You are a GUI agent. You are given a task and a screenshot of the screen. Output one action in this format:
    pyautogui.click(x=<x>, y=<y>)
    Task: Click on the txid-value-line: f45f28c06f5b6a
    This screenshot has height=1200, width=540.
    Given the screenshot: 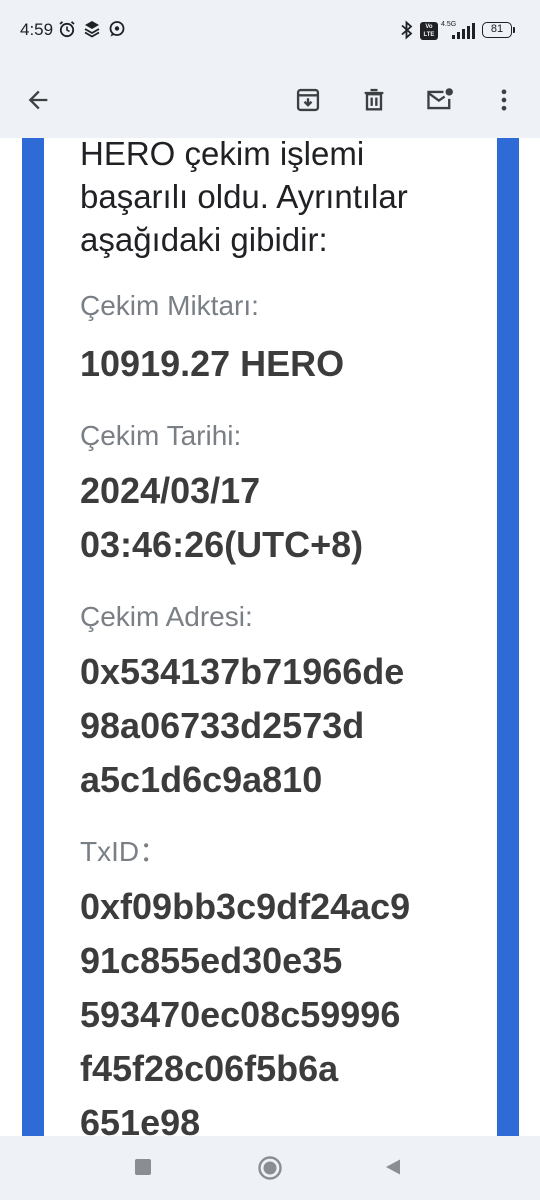 What is the action you would take?
    pyautogui.click(x=209, y=1068)
    